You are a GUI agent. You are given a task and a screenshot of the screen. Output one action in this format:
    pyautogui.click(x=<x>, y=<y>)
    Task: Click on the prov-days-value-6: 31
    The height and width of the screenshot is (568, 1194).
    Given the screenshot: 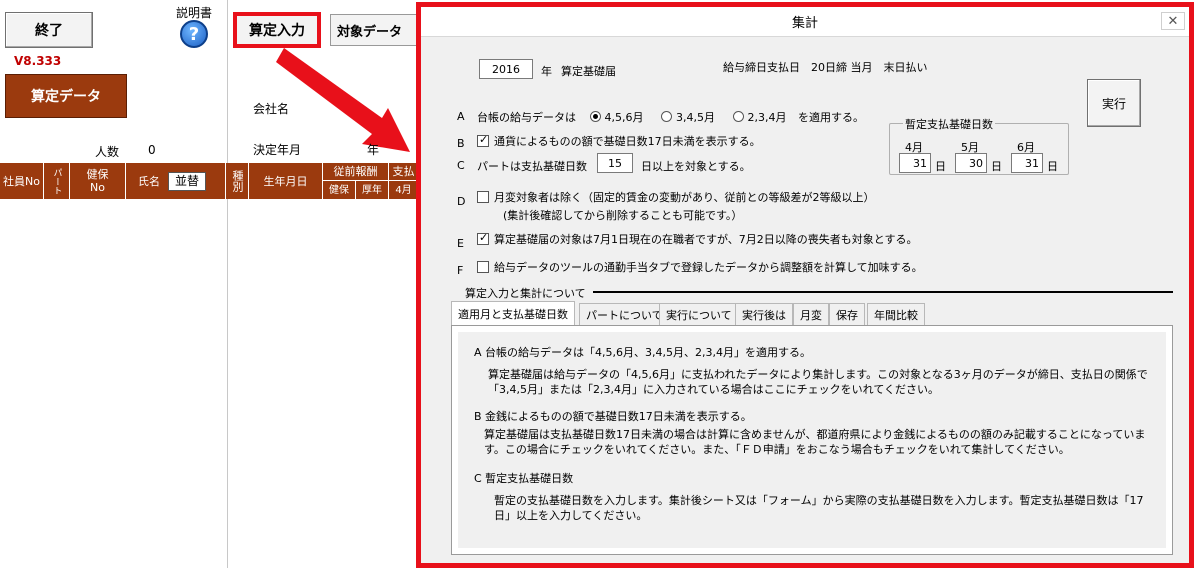 What is the action you would take?
    pyautogui.click(x=1032, y=163)
    